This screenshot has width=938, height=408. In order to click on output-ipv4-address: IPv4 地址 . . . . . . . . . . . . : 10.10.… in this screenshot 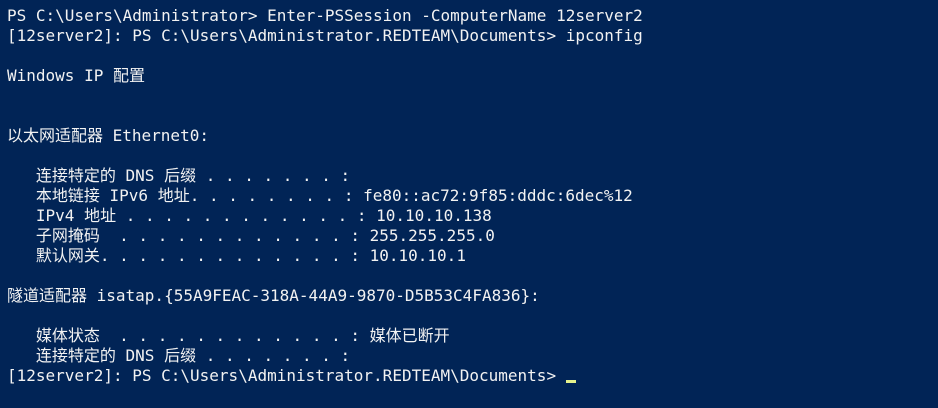, I will do `click(249, 215)`.